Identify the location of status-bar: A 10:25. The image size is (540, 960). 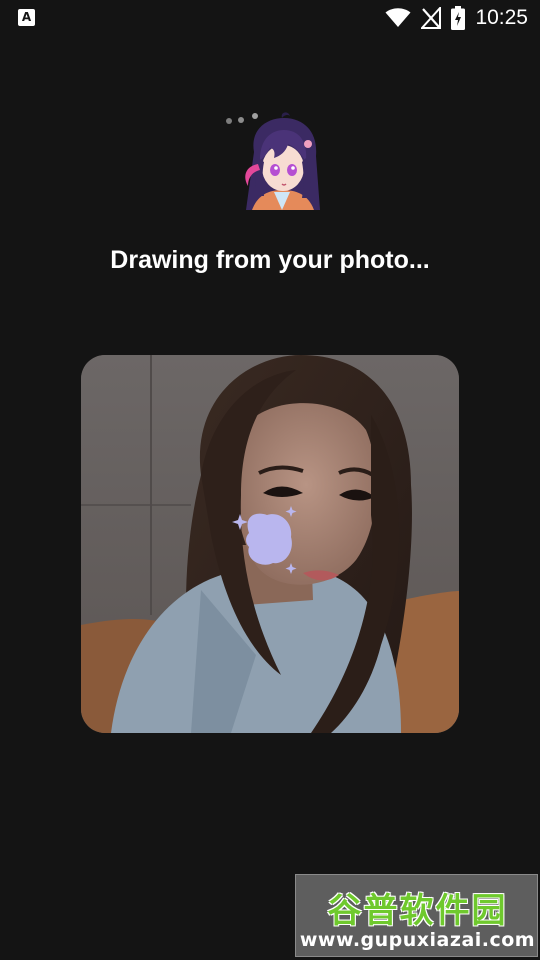
(270, 18).